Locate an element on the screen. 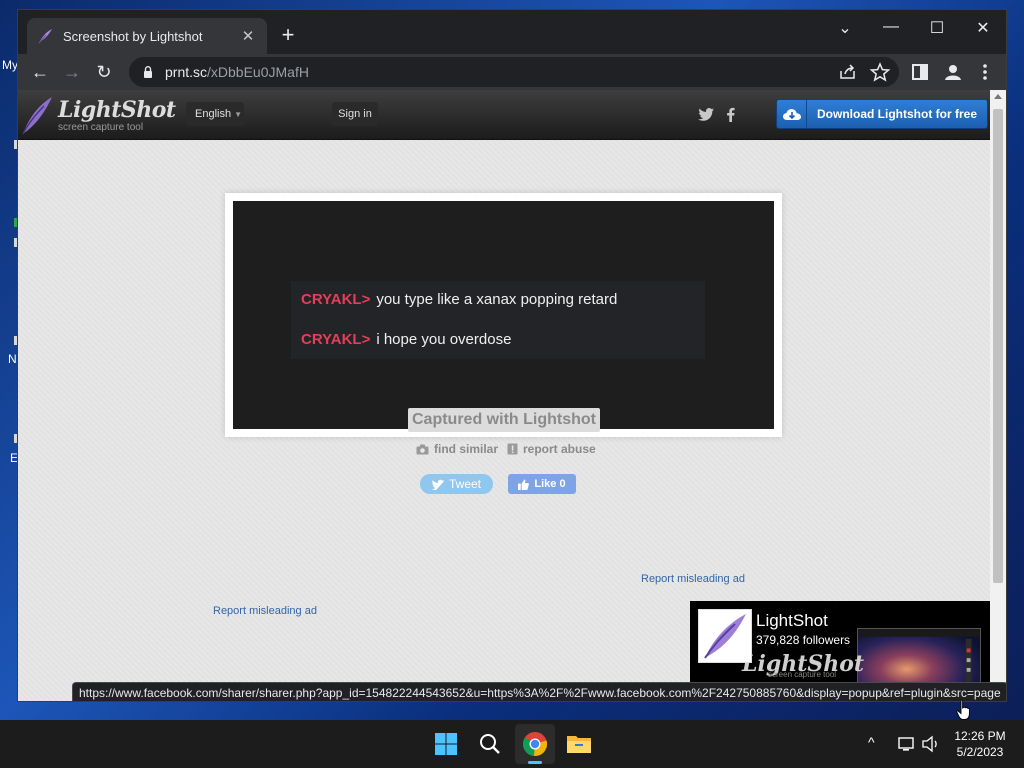 Image resolution: width=1024 pixels, height=768 pixels. maximize-button: ☐ is located at coordinates (937, 28).